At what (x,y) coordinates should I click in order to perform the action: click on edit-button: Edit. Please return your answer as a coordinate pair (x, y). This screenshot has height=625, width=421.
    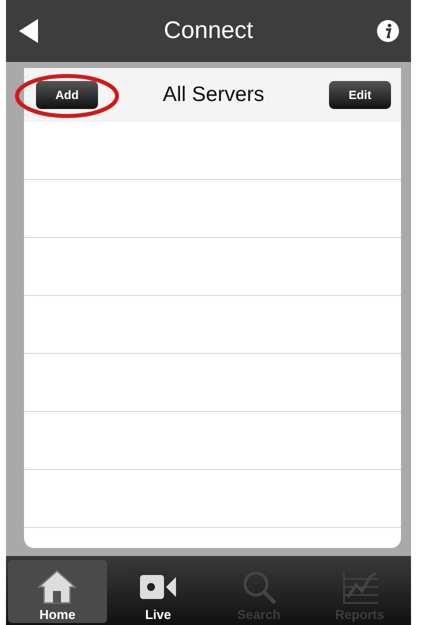
    Looking at the image, I should click on (360, 95).